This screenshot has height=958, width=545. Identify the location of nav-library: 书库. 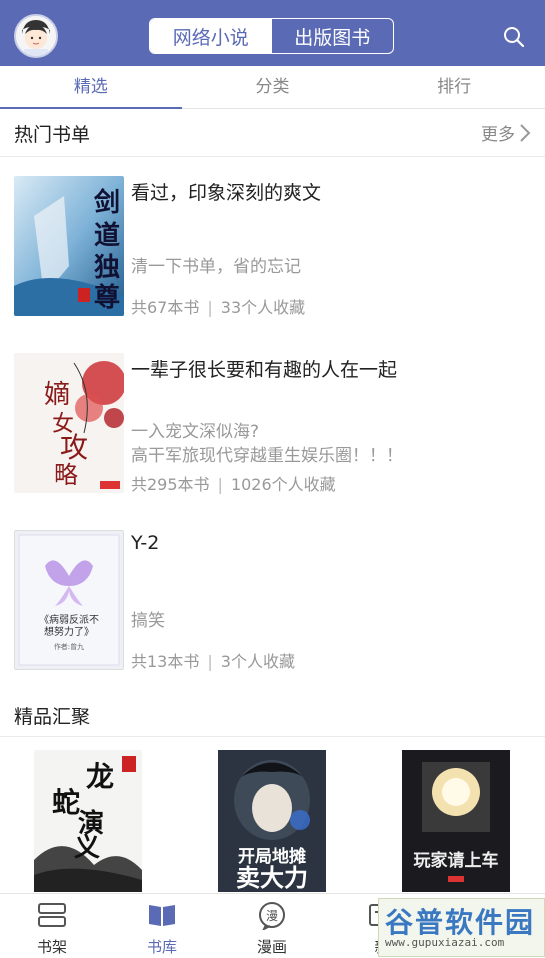
(162, 926).